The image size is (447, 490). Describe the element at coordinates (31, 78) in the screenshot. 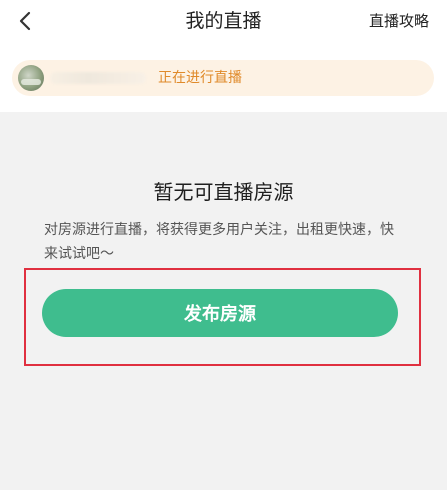

I see `avatar` at that location.